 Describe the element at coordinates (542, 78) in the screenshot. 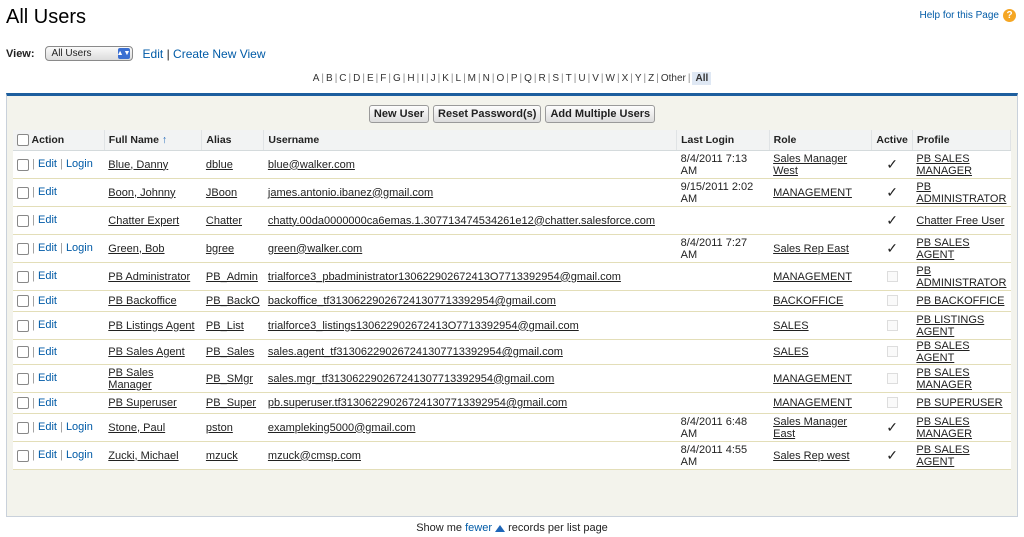

I see `alpha-filter-r: R` at that location.